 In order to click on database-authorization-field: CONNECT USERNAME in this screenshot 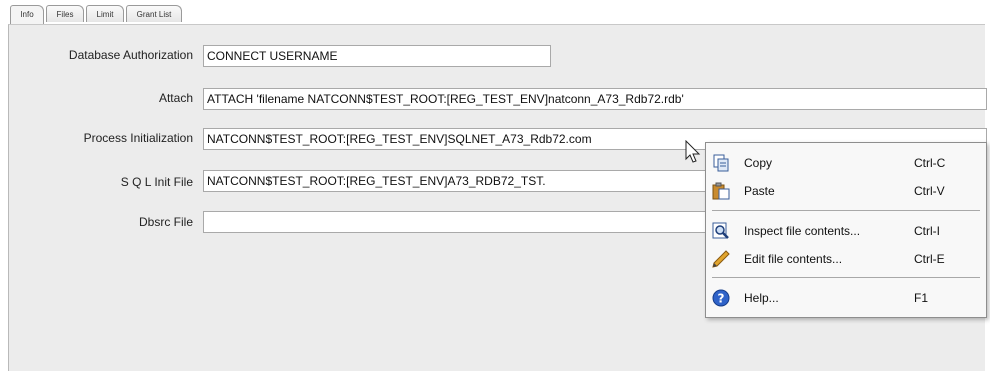, I will do `click(377, 56)`.